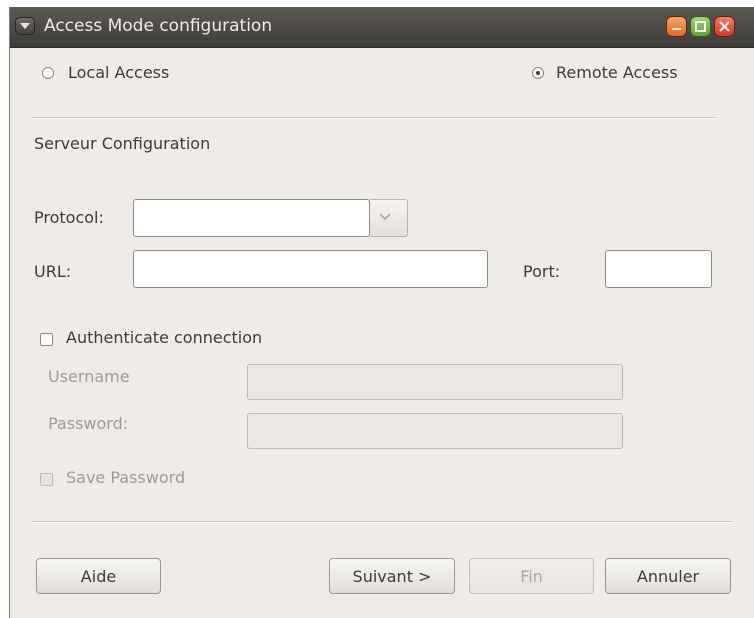 The height and width of the screenshot is (618, 754). What do you see at coordinates (310, 269) in the screenshot?
I see `url-input` at bounding box center [310, 269].